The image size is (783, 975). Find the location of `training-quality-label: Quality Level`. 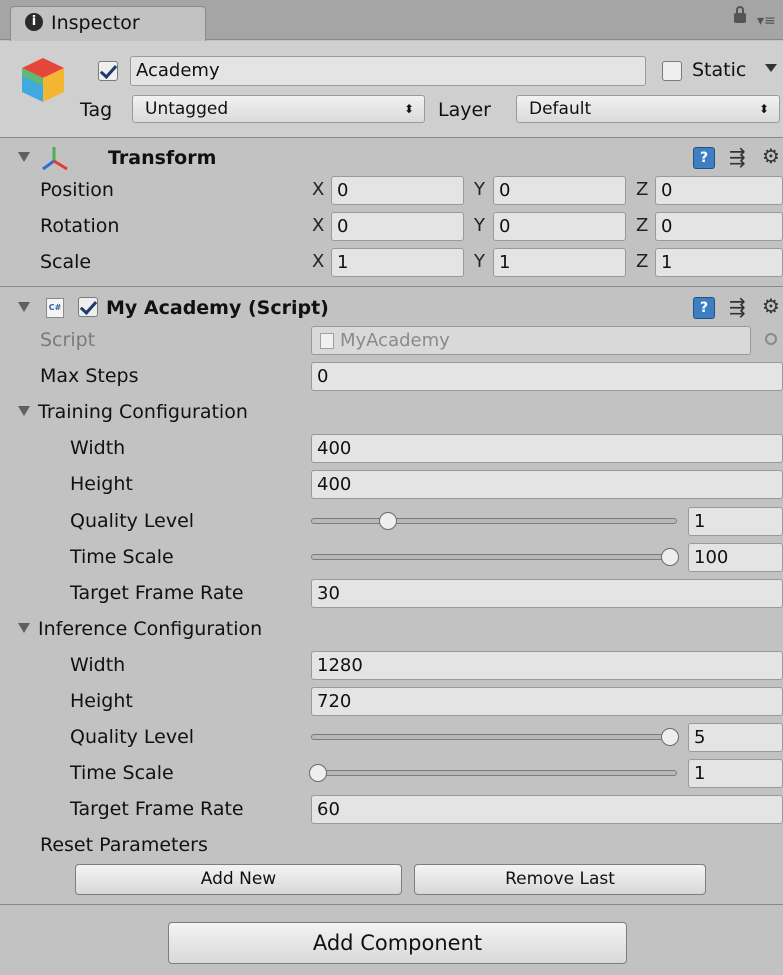

training-quality-label: Quality Level is located at coordinates (132, 521).